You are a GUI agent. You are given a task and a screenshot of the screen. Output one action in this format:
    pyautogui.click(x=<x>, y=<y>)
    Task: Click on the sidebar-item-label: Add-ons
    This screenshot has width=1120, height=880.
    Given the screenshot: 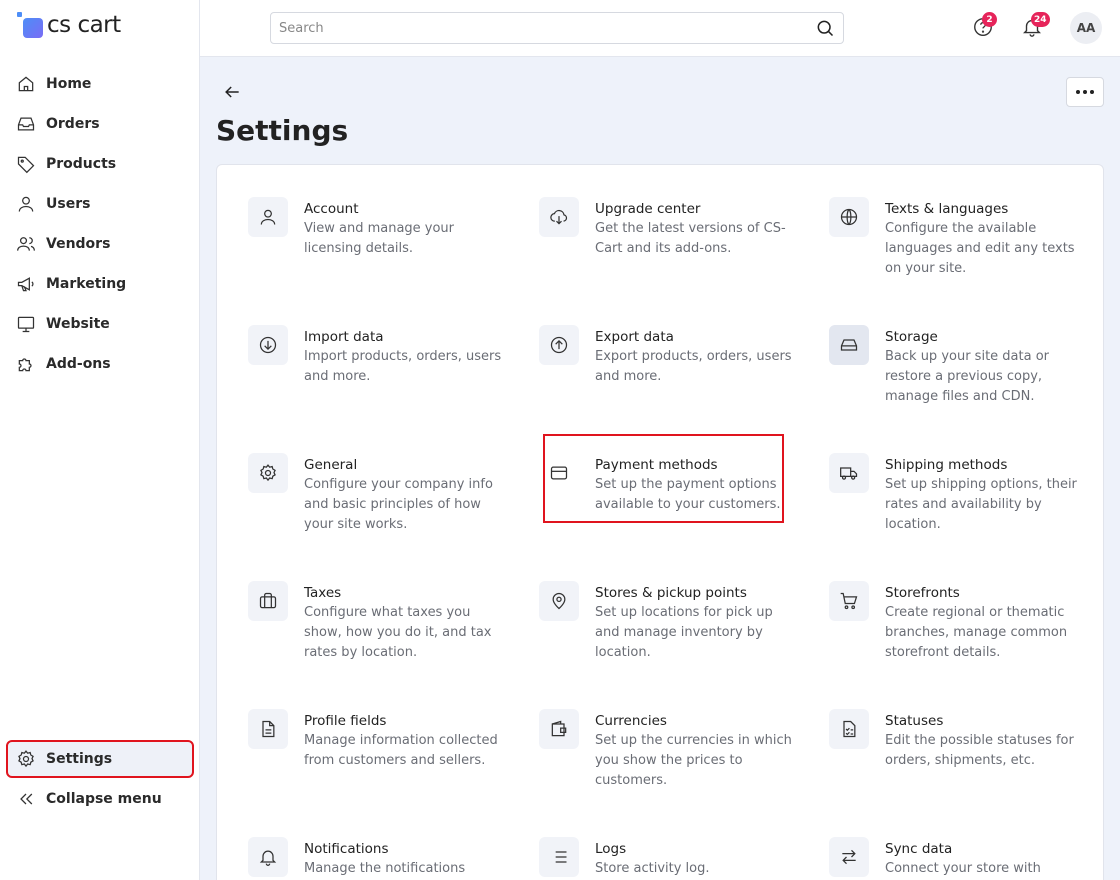 What is the action you would take?
    pyautogui.click(x=78, y=364)
    